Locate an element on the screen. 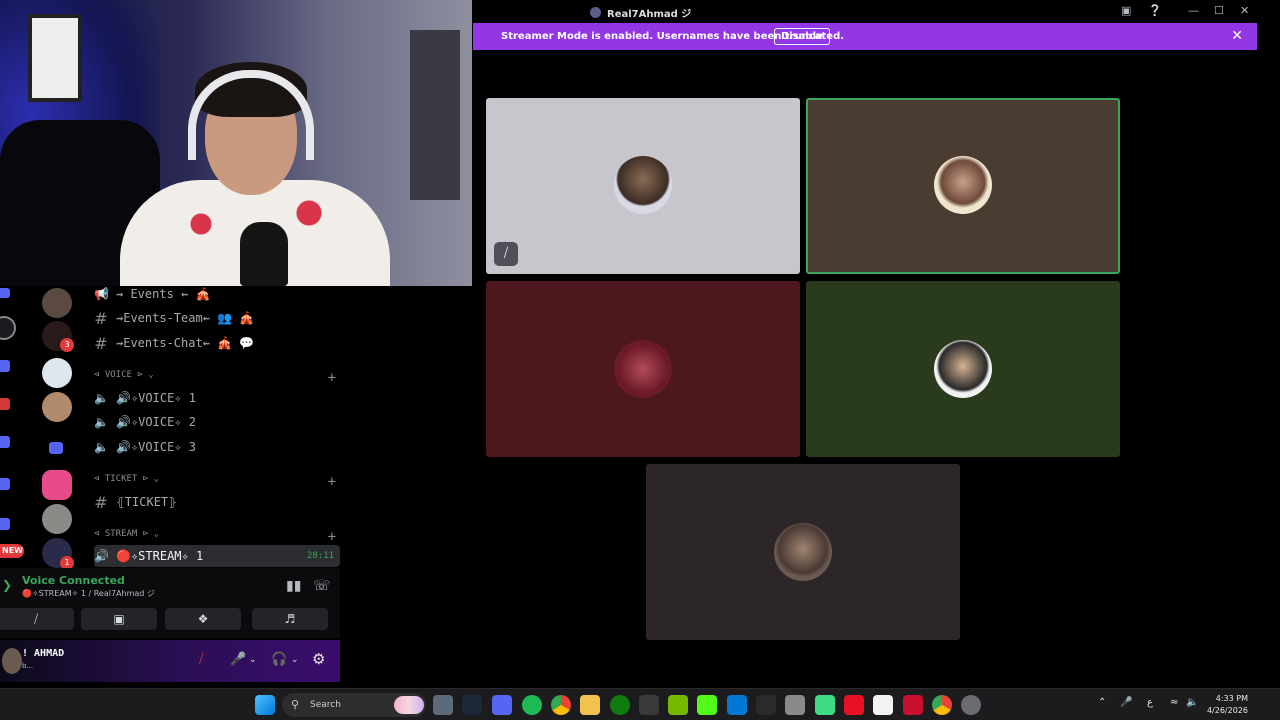 The width and height of the screenshot is (1280, 720). taskbar: ⚲ Search ⌃ 🎤 ع ≈ 🔈 4:33 PM 4/26/2026 is located at coordinates (640, 704).